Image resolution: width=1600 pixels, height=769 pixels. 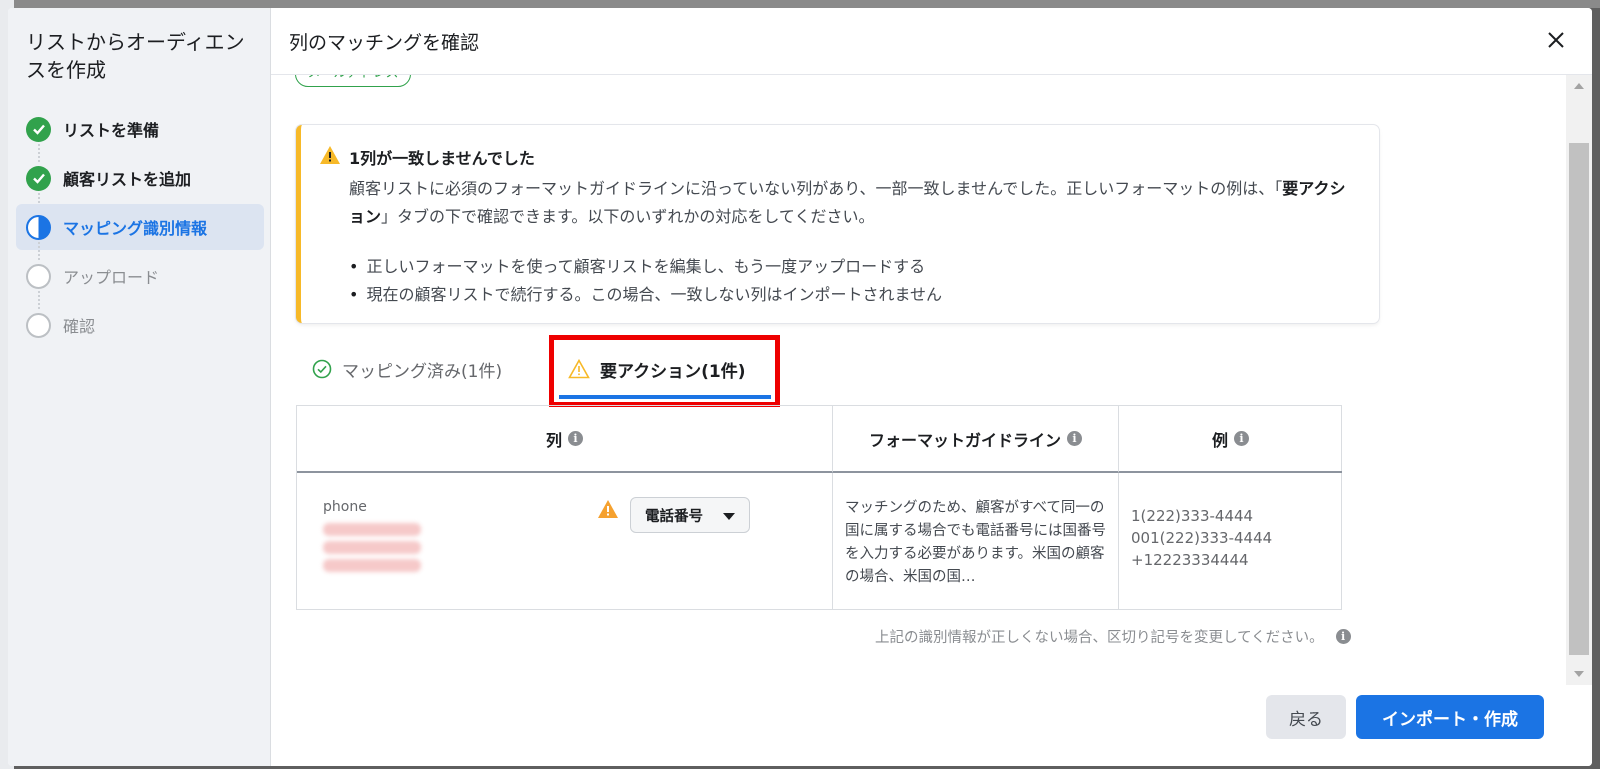 What do you see at coordinates (135, 228) in the screenshot?
I see `step-label: マッピング識別情報` at bounding box center [135, 228].